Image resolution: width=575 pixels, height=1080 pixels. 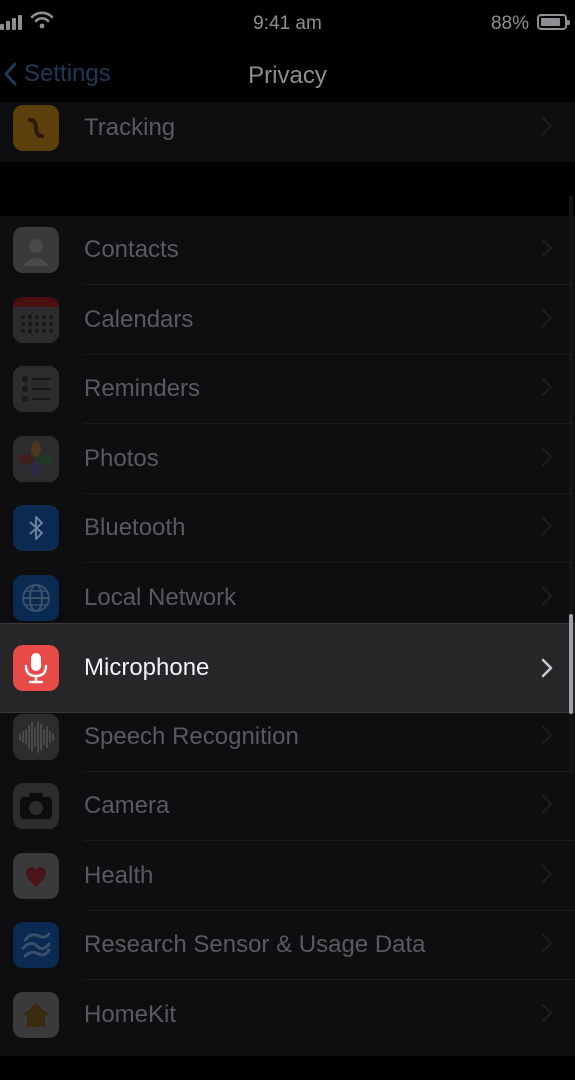 I want to click on bluetooth-icon, so click(x=36, y=528).